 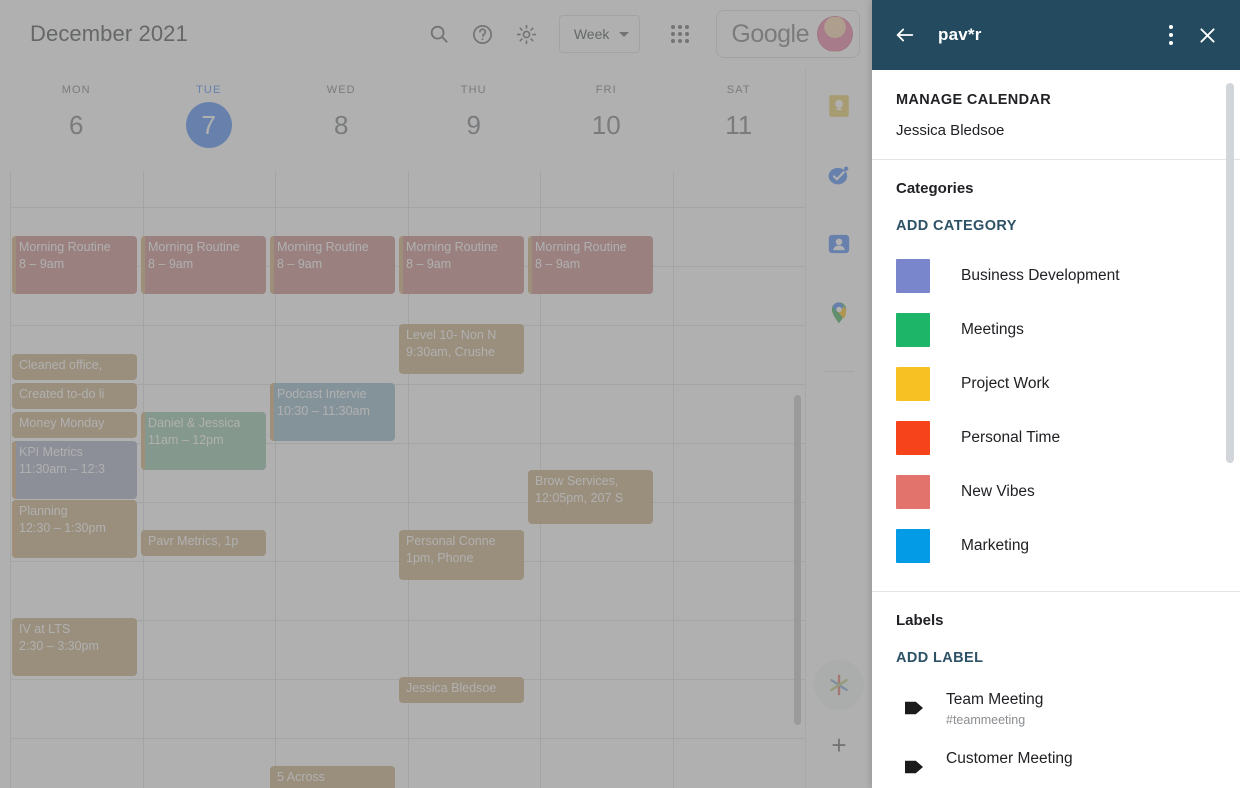 I want to click on addon-star-icon, so click(x=839, y=685).